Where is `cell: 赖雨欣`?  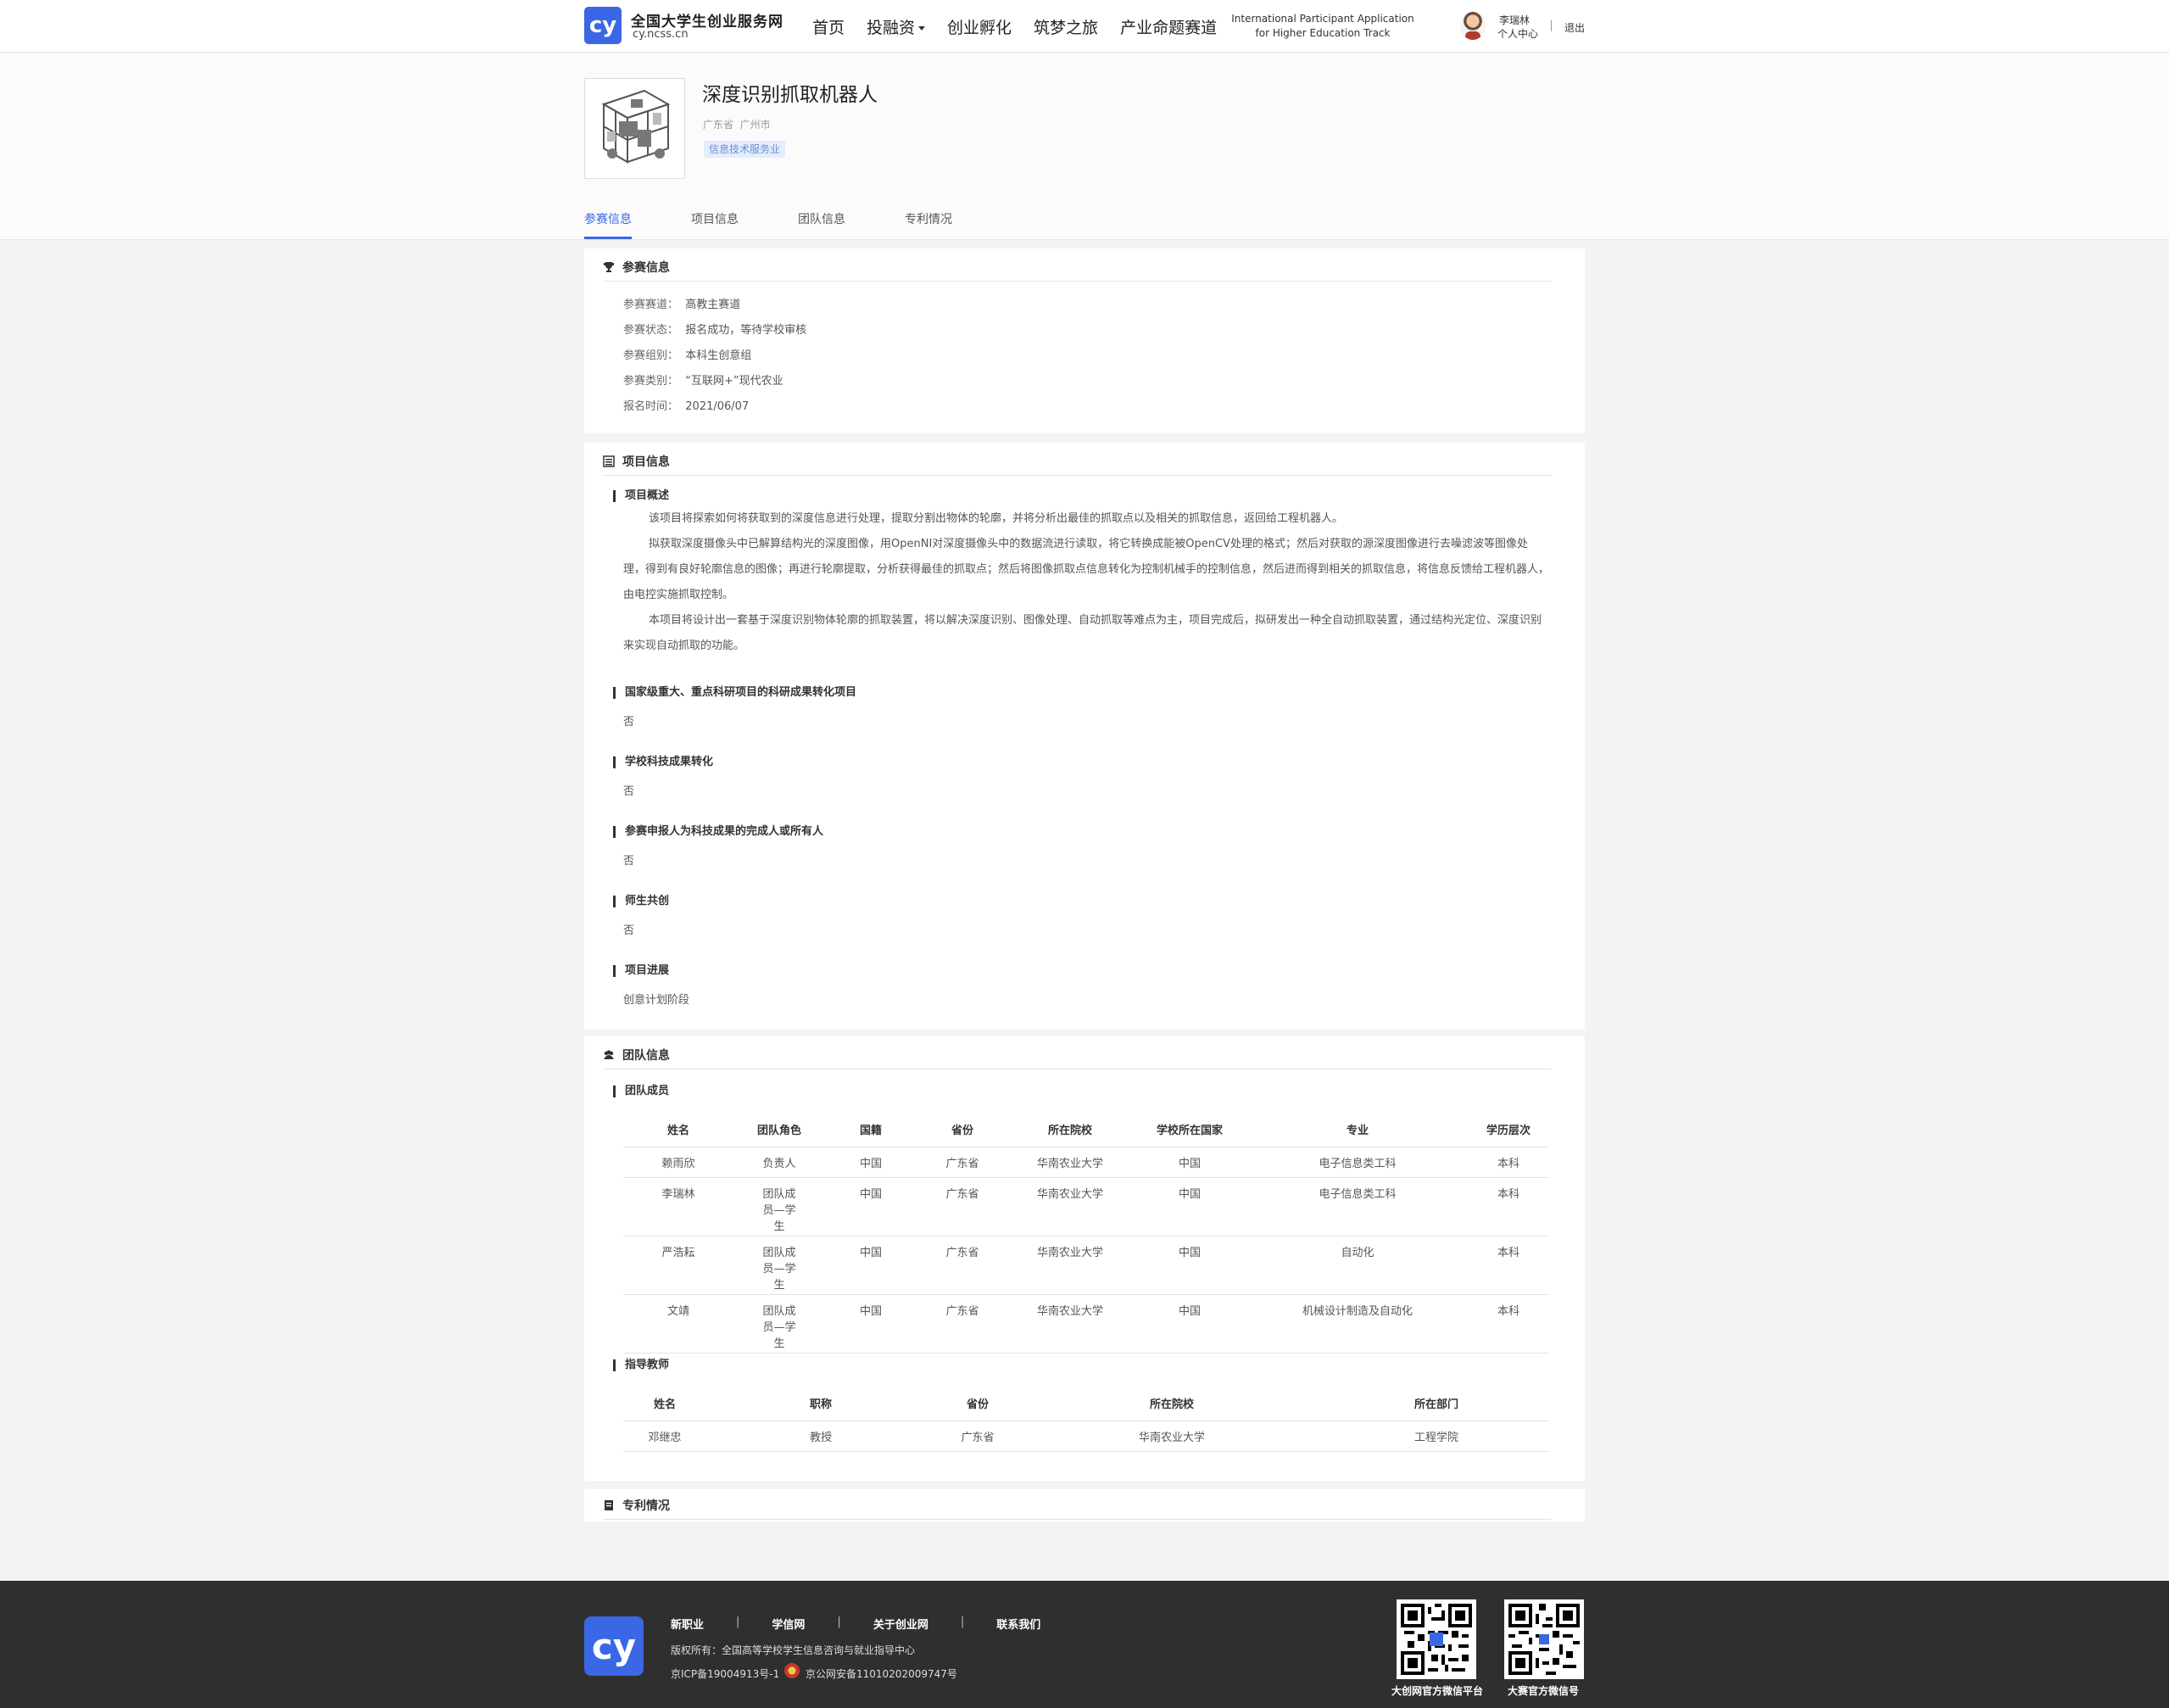
cell: 赖雨欣 is located at coordinates (678, 1162).